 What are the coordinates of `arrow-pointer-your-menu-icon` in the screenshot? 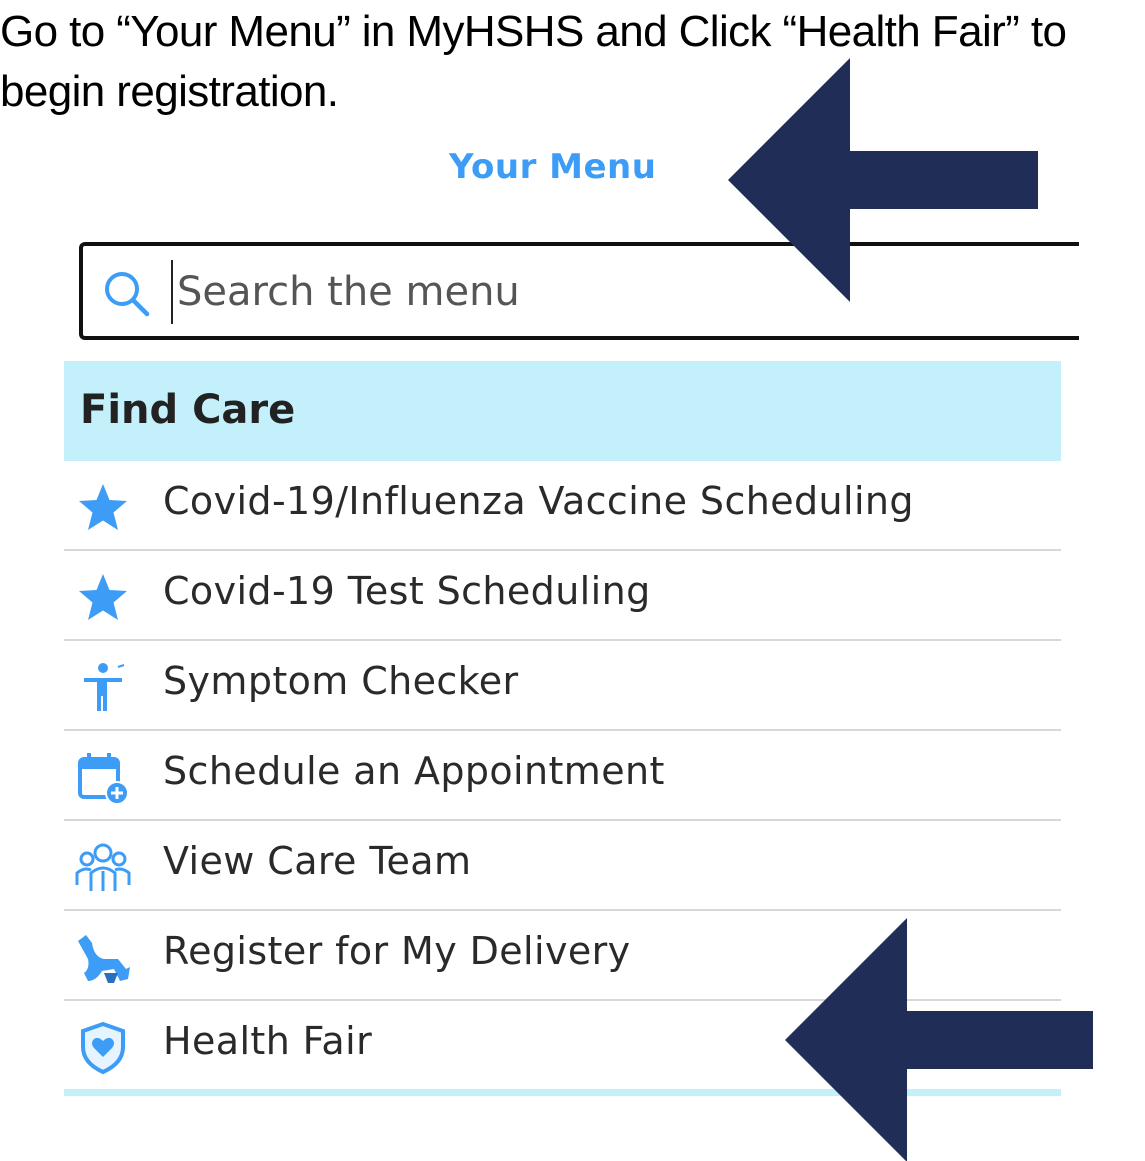 It's located at (883, 180).